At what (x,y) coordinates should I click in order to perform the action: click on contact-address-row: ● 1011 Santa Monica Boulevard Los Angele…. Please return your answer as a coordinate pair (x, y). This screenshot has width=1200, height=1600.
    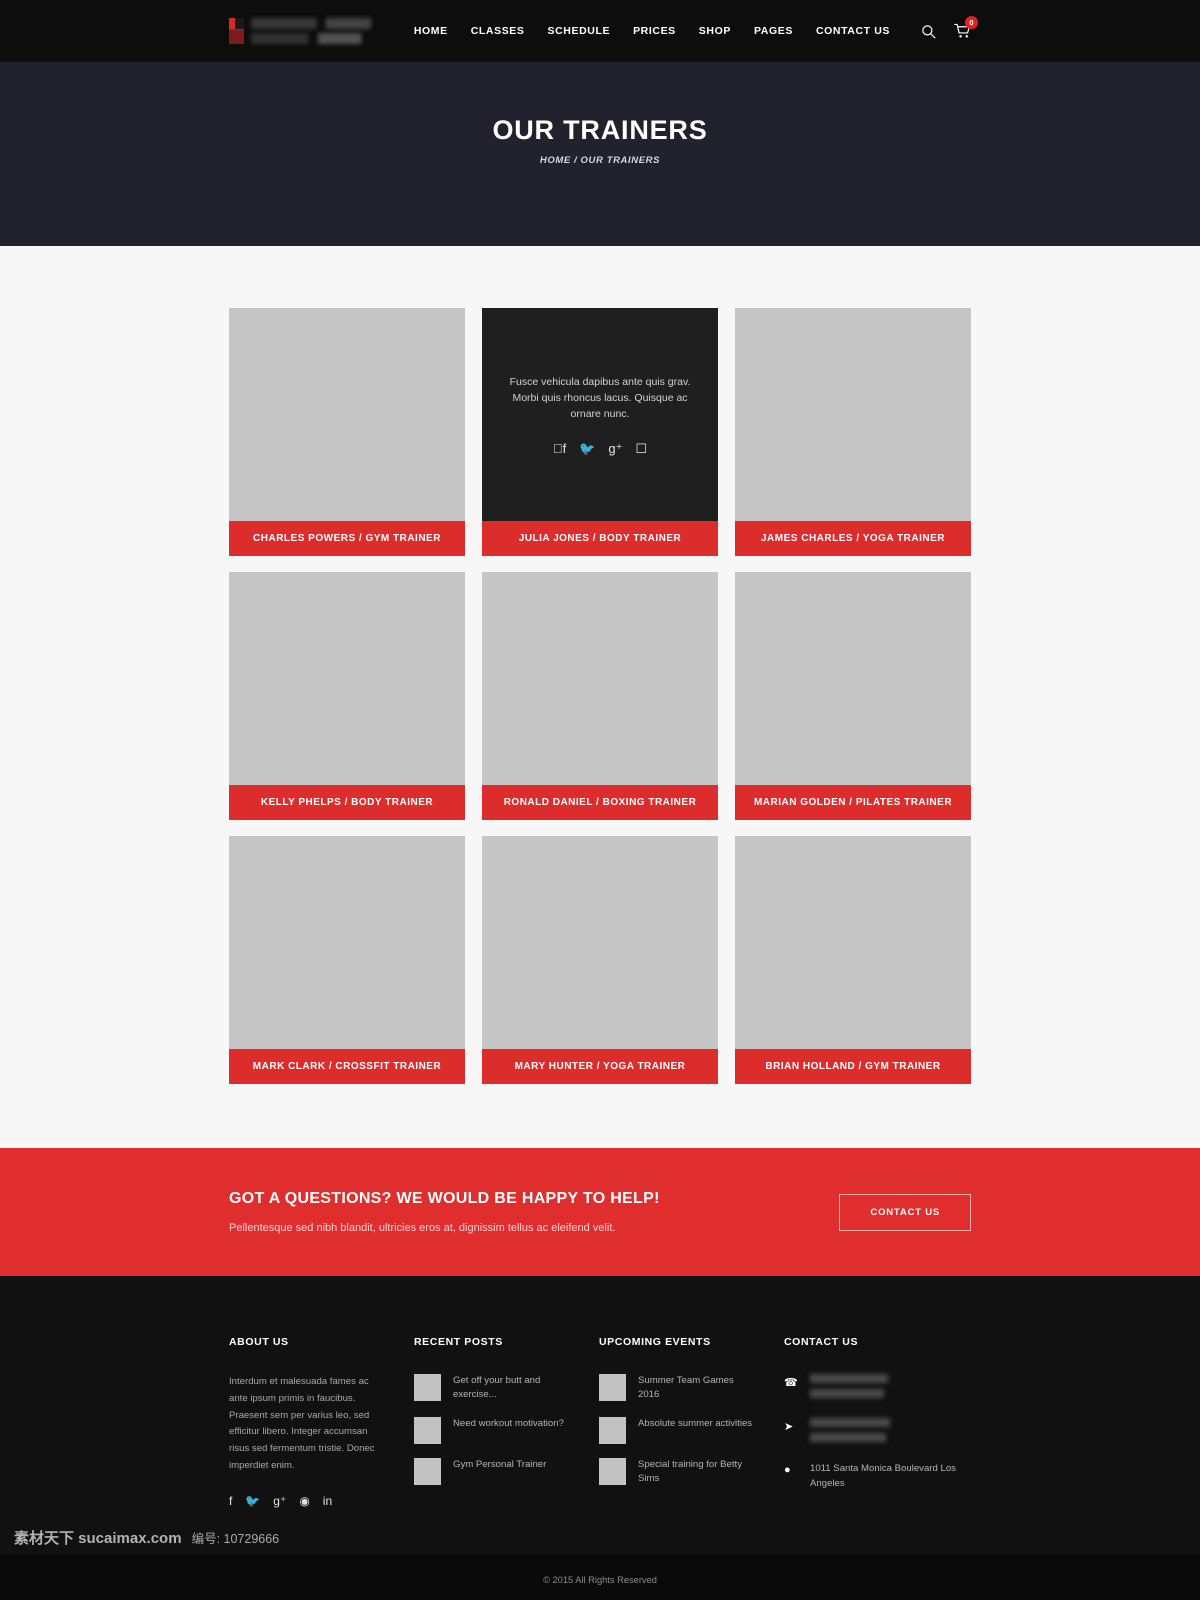
    Looking at the image, I should click on (877, 1477).